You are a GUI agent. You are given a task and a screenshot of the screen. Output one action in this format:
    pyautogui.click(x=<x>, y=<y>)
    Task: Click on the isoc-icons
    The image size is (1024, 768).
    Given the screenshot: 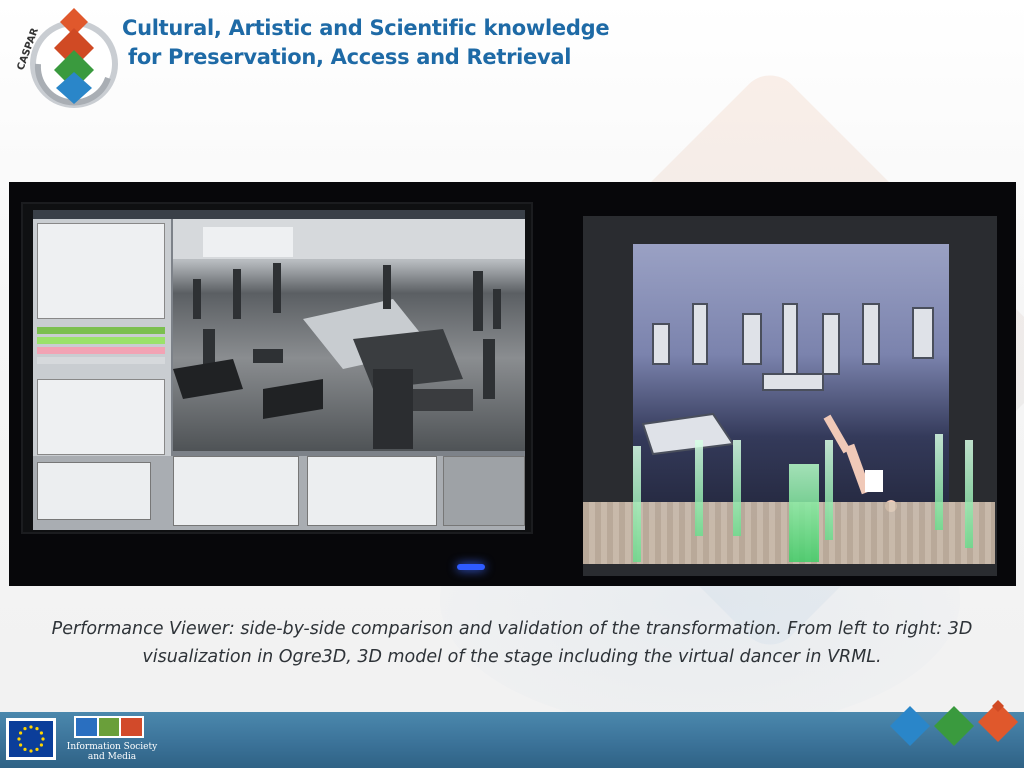 What is the action you would take?
    pyautogui.click(x=109, y=727)
    